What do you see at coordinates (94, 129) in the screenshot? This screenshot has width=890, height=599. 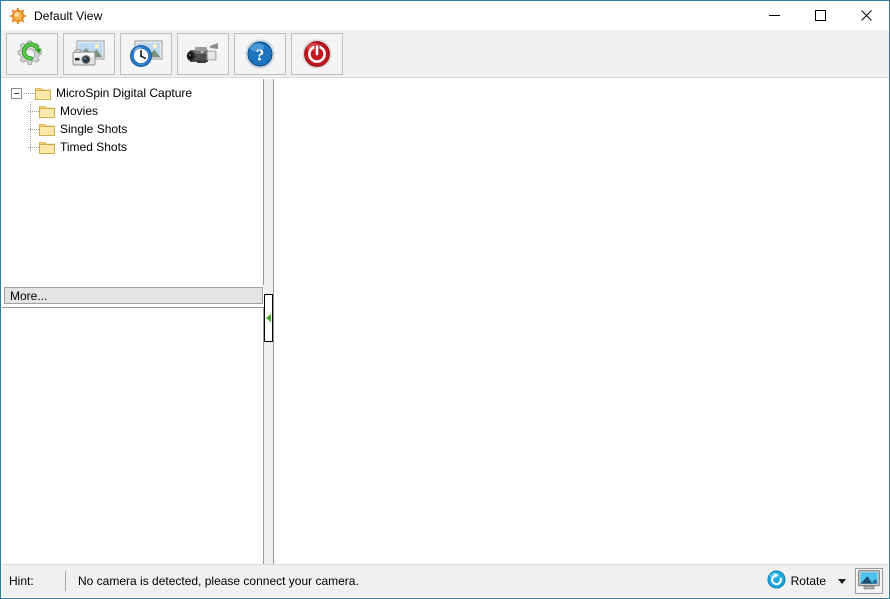 I see `tree-item-label: Single Shots` at bounding box center [94, 129].